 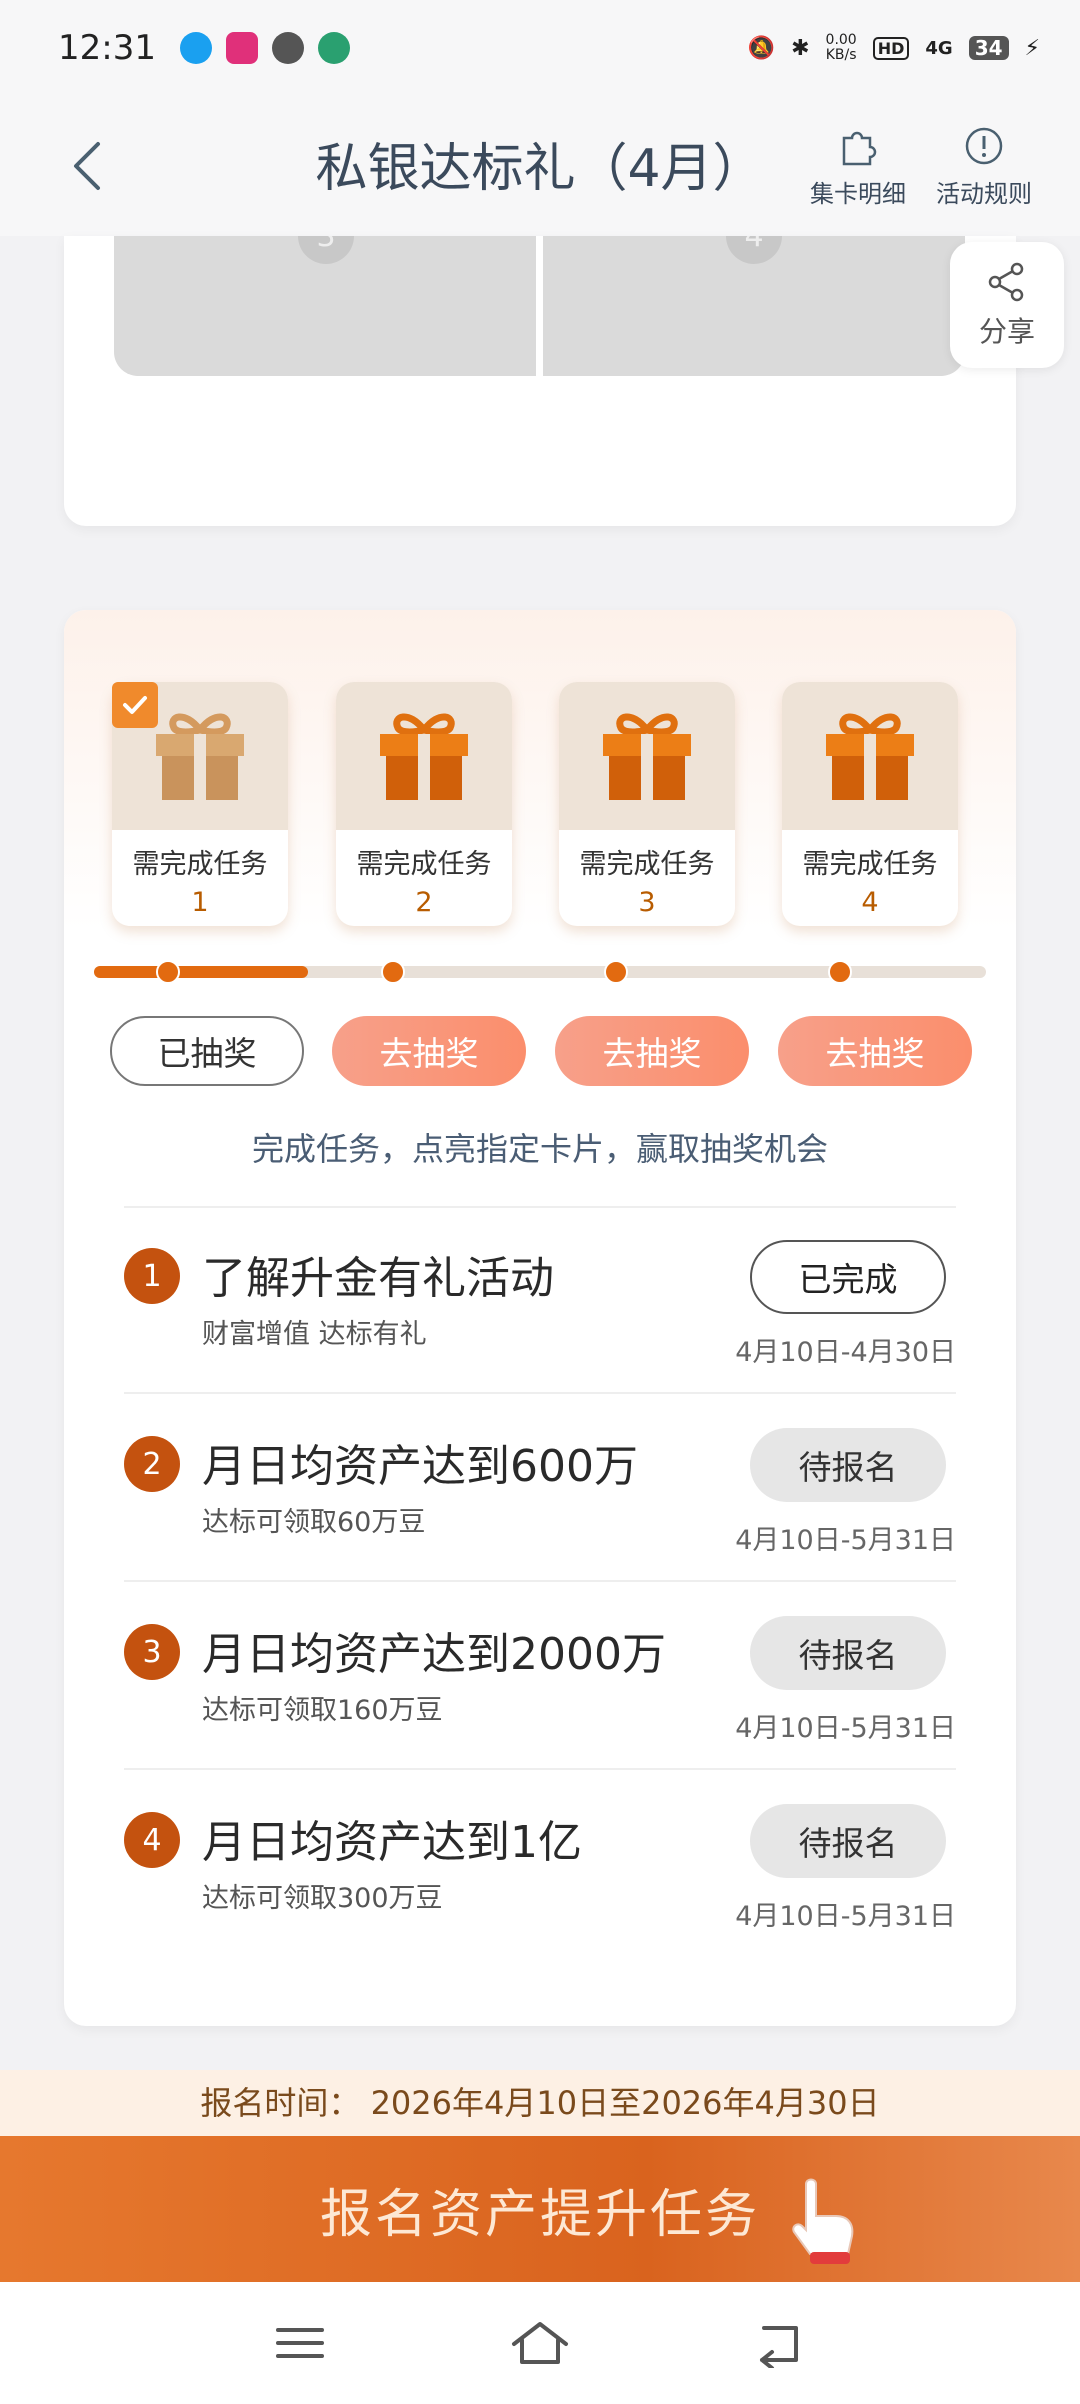 What do you see at coordinates (152, 1464) in the screenshot?
I see `task-index: 2` at bounding box center [152, 1464].